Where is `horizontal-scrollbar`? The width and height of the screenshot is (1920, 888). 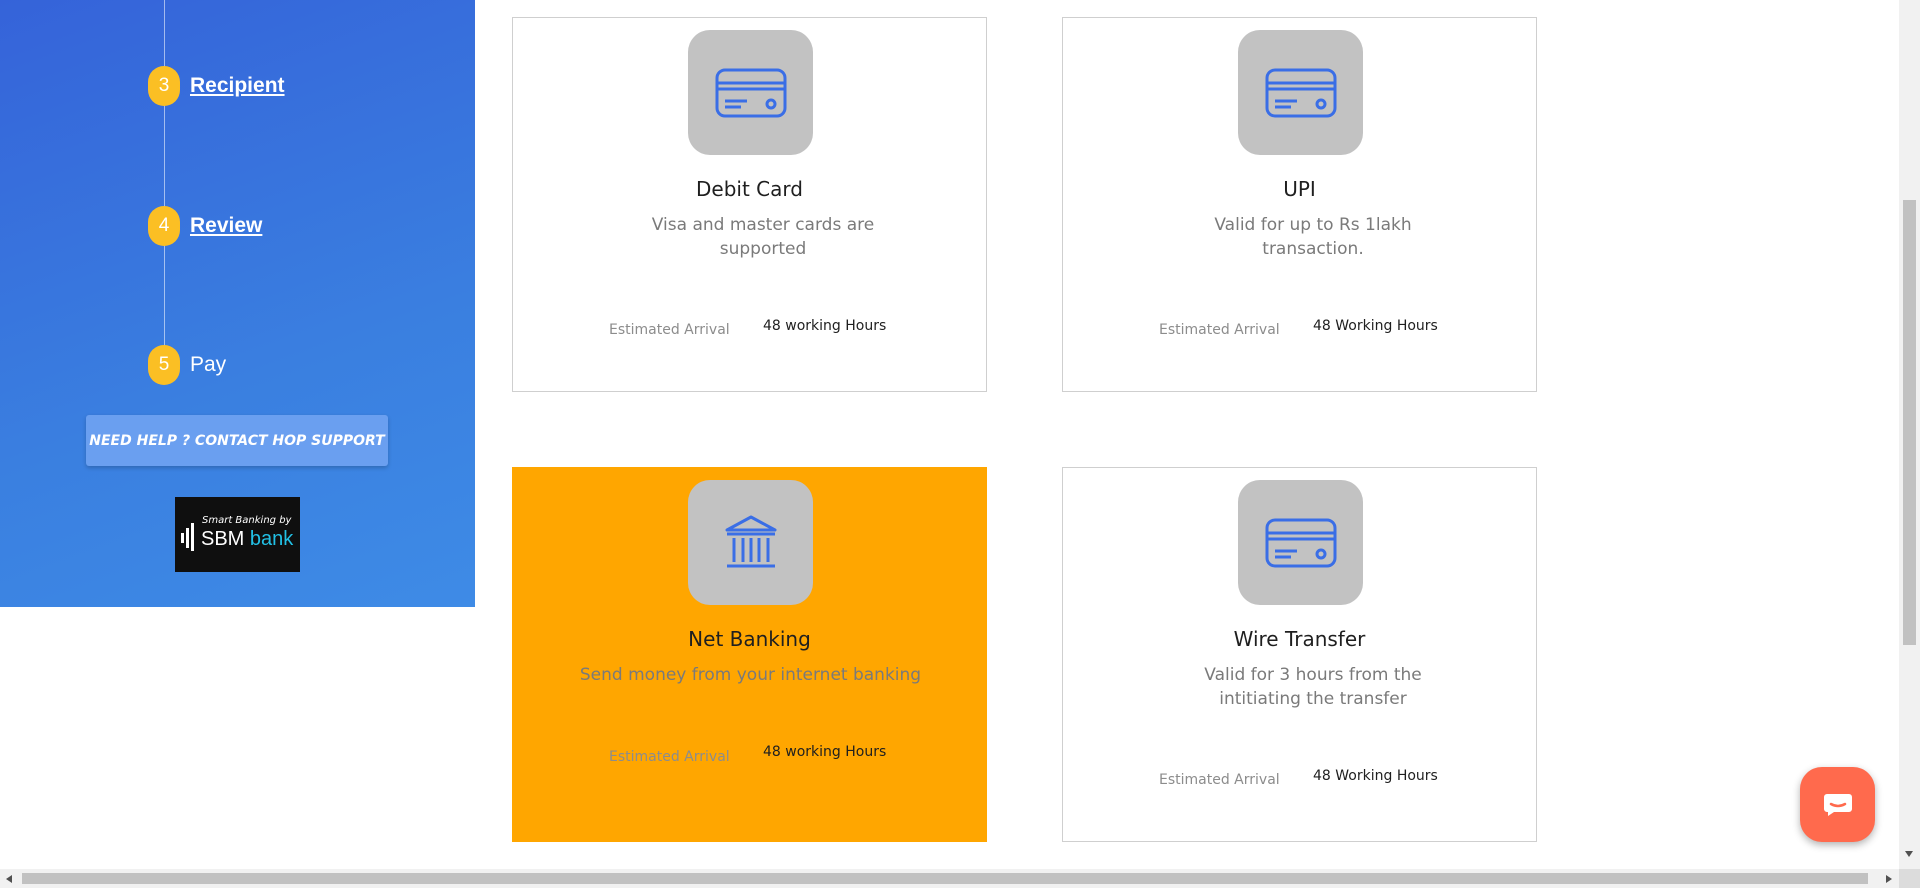 horizontal-scrollbar is located at coordinates (949, 878).